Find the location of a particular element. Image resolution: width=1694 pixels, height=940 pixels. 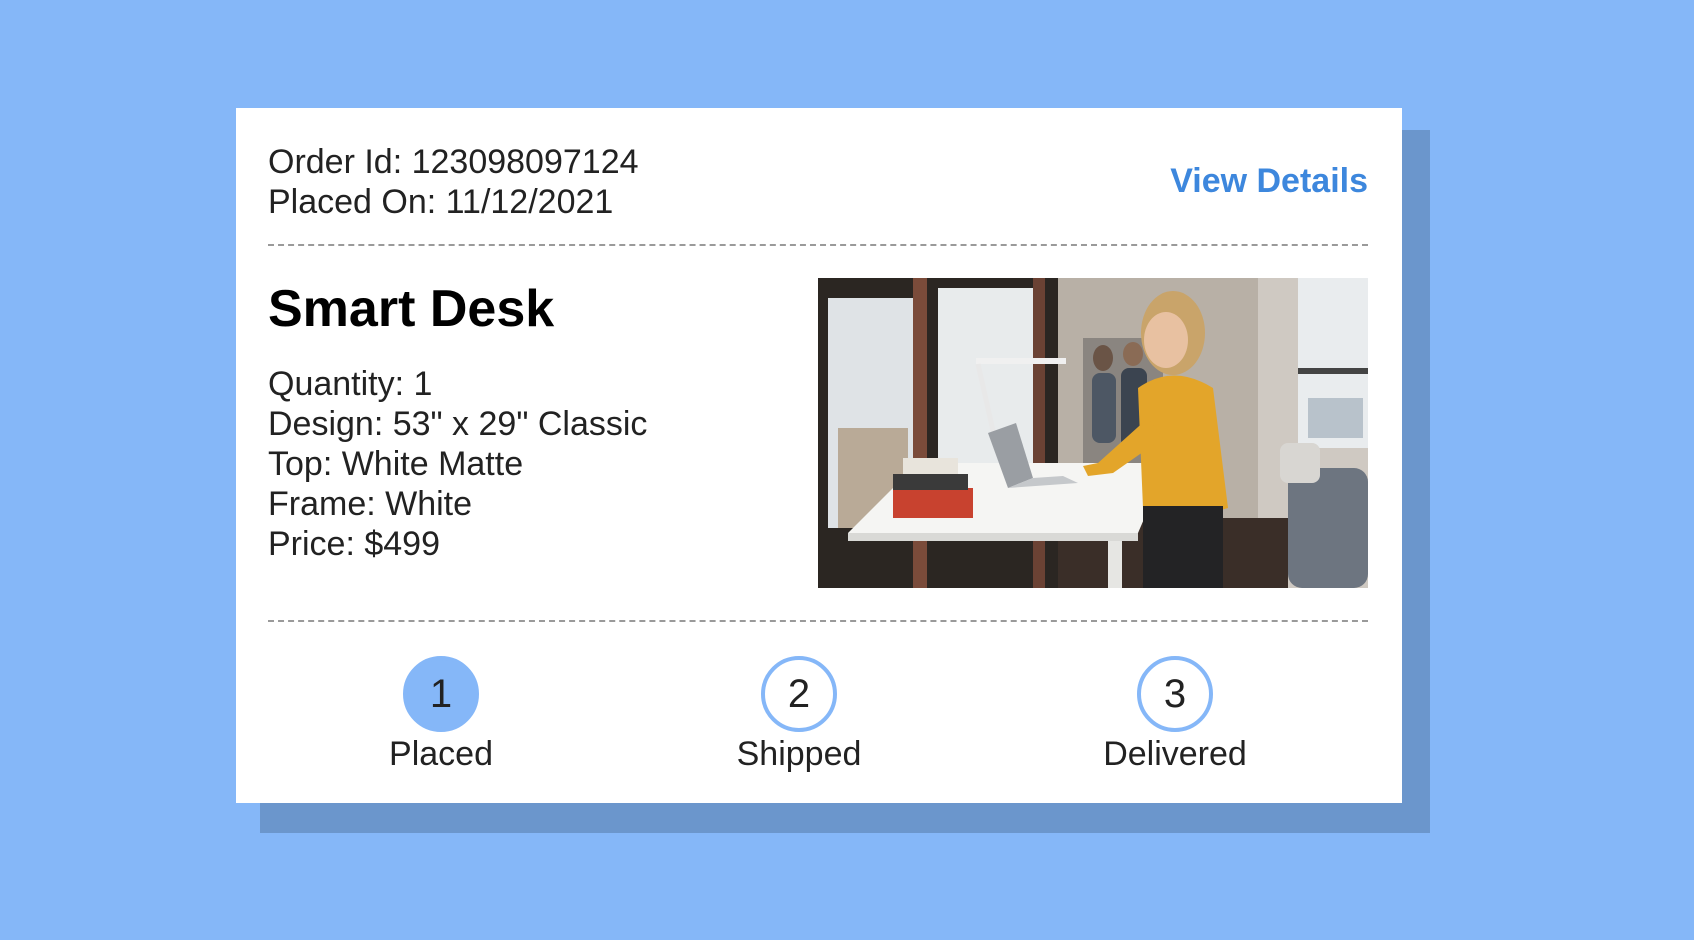

step-2-circle: 2 is located at coordinates (799, 694).